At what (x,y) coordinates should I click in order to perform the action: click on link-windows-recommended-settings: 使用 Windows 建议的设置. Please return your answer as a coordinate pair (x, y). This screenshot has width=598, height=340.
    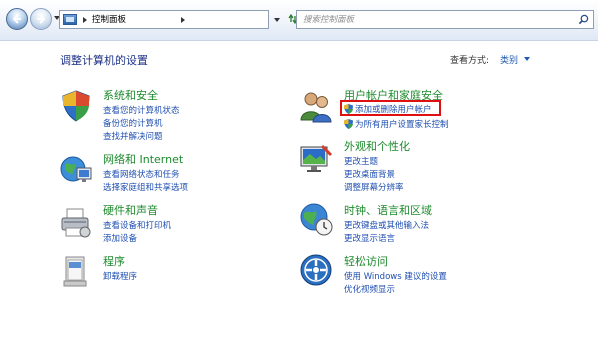
    Looking at the image, I should click on (395, 277).